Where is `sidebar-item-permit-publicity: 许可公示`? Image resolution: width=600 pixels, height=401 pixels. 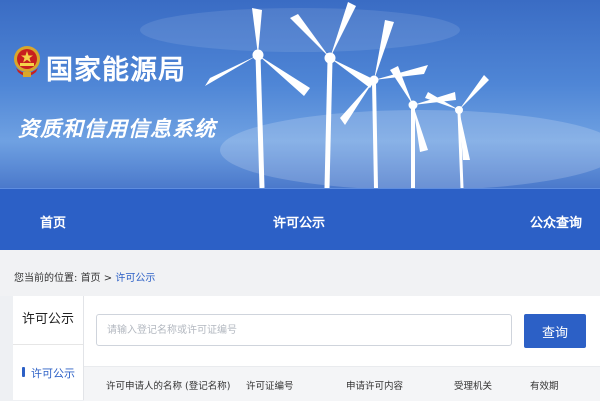
sidebar-item-permit-publicity: 许可公示 is located at coordinates (48, 373).